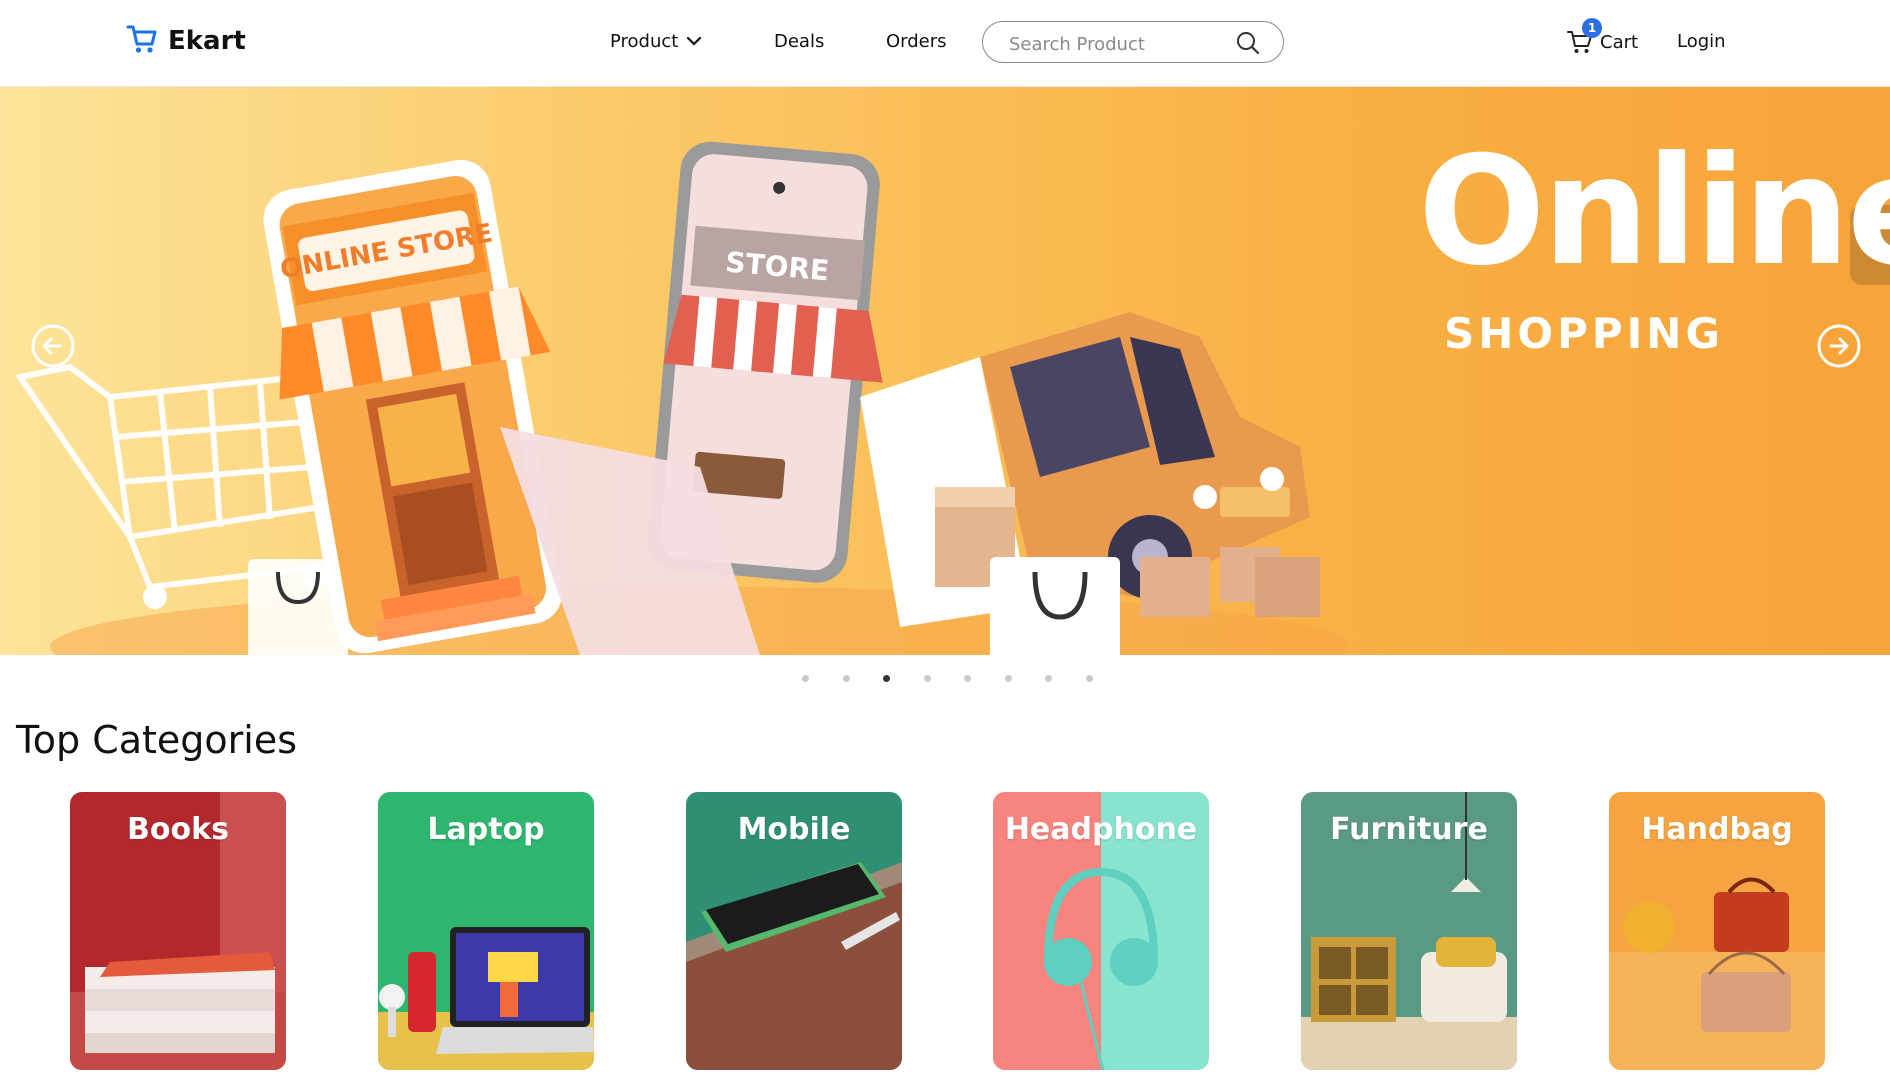 The height and width of the screenshot is (1078, 1890). Describe the element at coordinates (142, 41) in the screenshot. I see `cart-icon` at that location.